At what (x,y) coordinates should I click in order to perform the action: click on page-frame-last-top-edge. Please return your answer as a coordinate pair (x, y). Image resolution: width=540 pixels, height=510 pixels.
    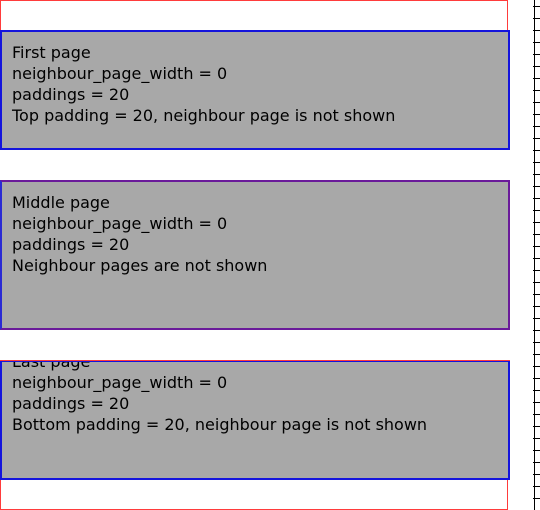
    Looking at the image, I should click on (255, 360).